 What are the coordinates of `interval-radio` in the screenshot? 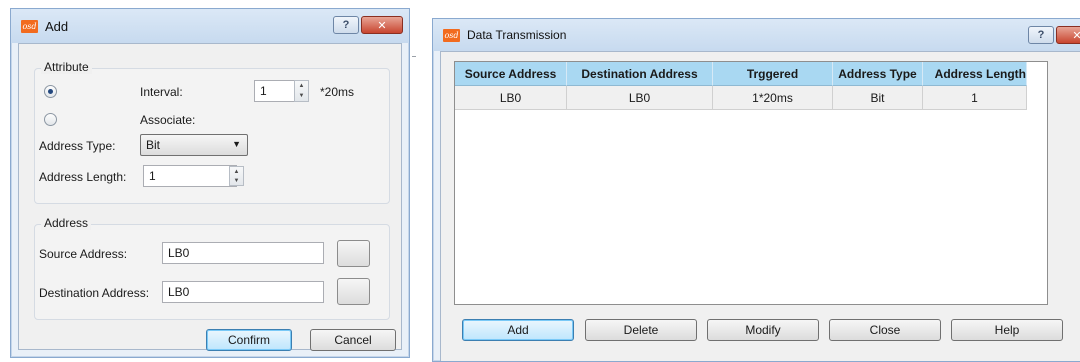 It's located at (50, 91).